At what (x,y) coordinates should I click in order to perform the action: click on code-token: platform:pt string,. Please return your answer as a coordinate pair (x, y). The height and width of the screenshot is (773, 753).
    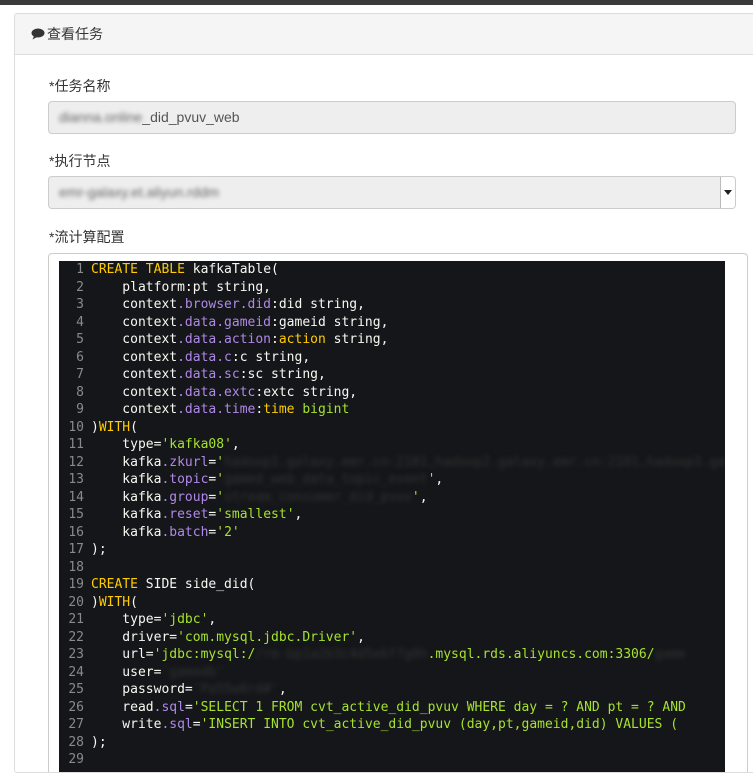
    Looking at the image, I should click on (181, 287).